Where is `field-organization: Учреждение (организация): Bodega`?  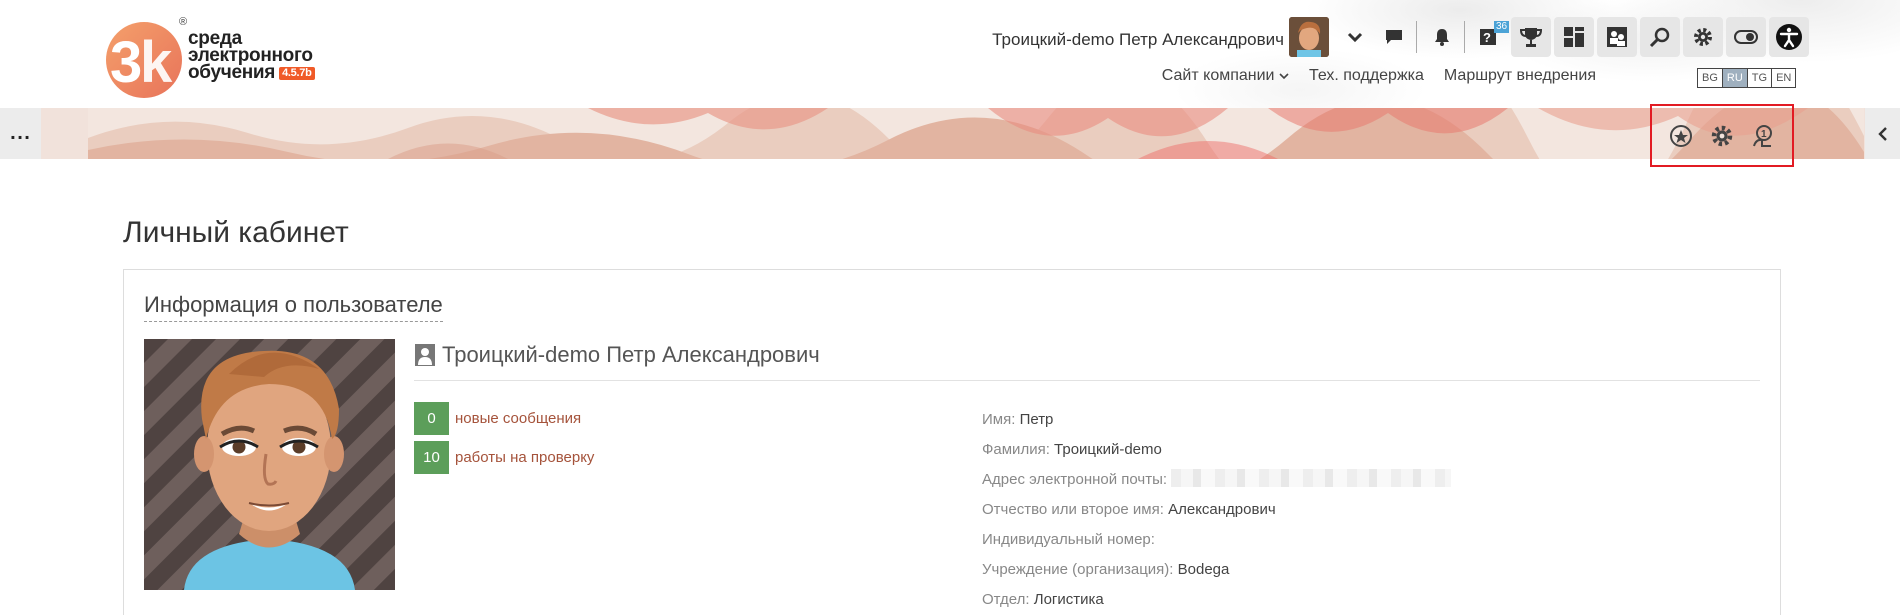 field-organization: Учреждение (организация): Bodega is located at coordinates (1216, 570).